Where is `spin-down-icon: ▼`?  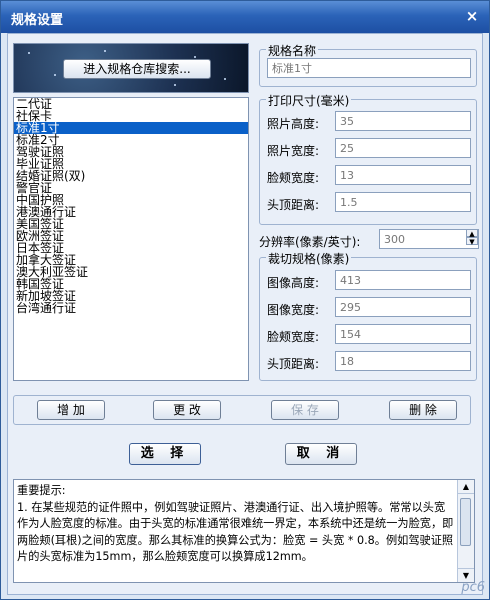 spin-down-icon: ▼ is located at coordinates (472, 241).